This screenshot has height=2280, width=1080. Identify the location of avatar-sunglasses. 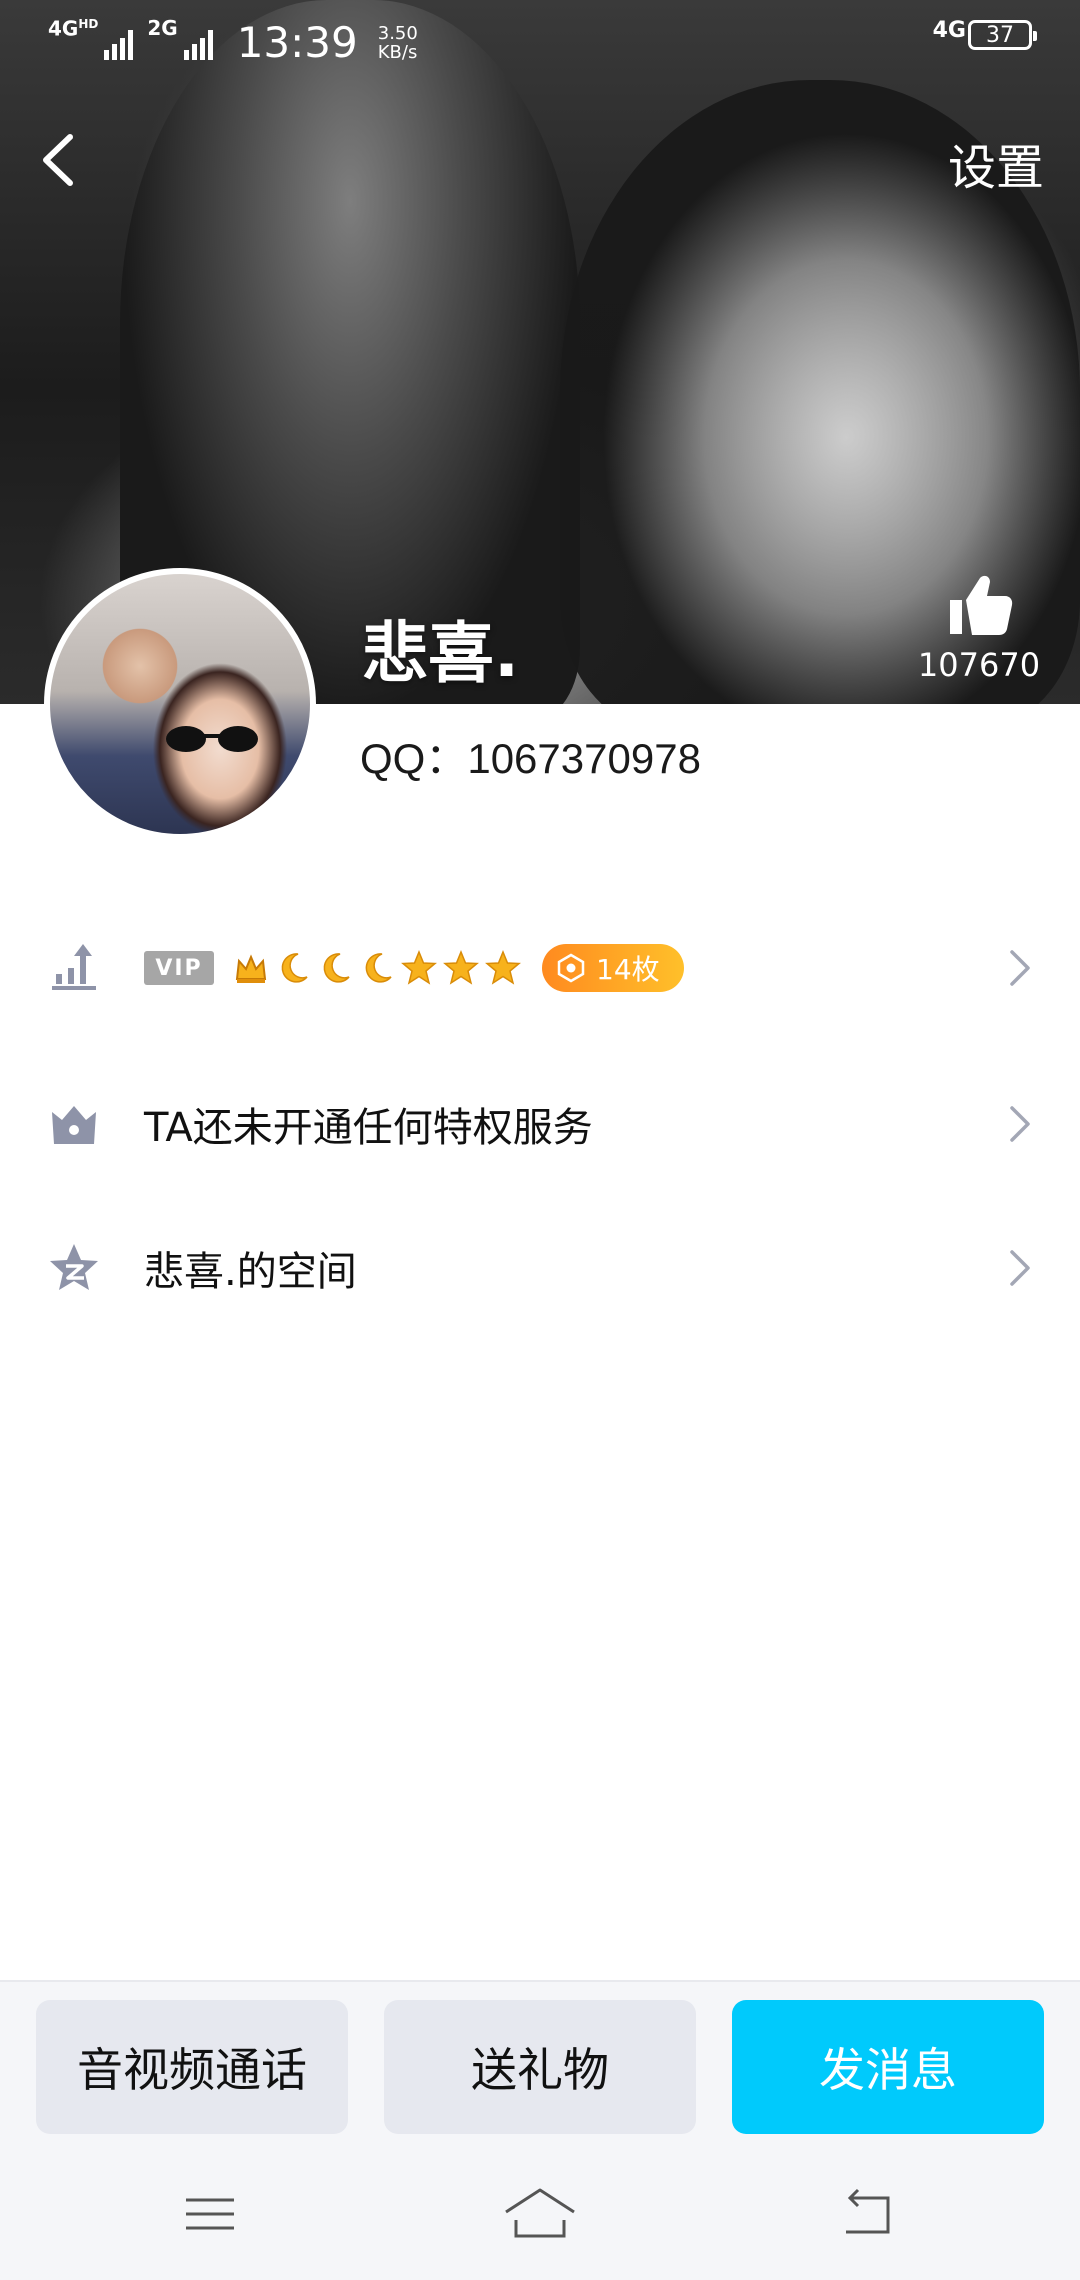
(212, 739).